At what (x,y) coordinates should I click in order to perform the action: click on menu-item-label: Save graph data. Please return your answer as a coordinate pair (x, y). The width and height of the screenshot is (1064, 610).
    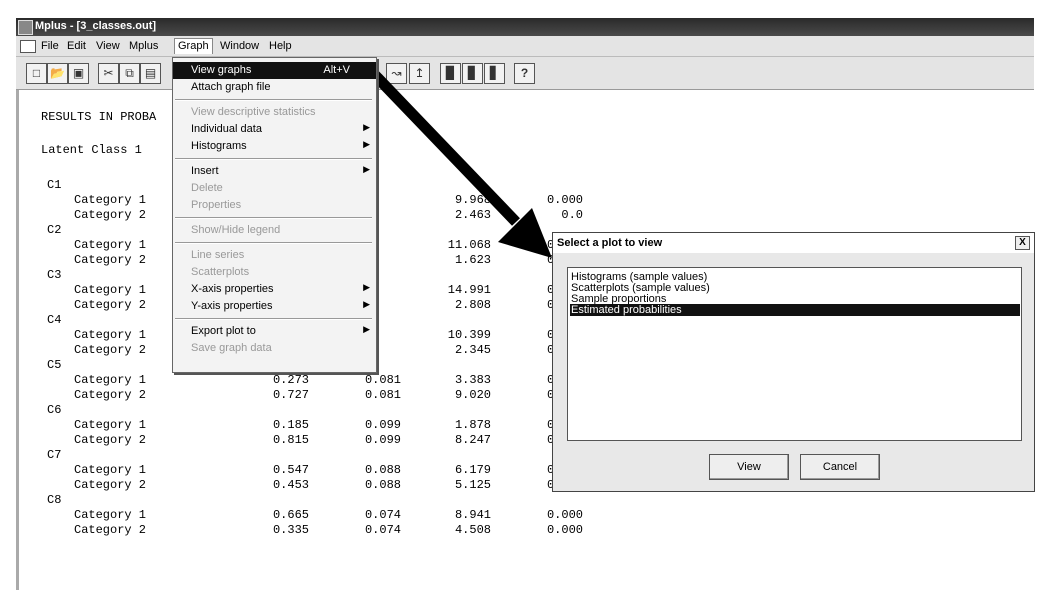
    Looking at the image, I should click on (231, 348).